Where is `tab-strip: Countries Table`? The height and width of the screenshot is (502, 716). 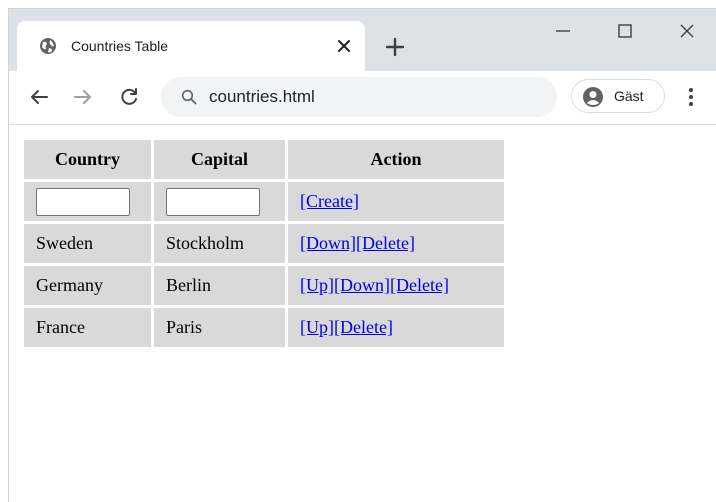
tab-strip: Countries Table is located at coordinates (362, 40).